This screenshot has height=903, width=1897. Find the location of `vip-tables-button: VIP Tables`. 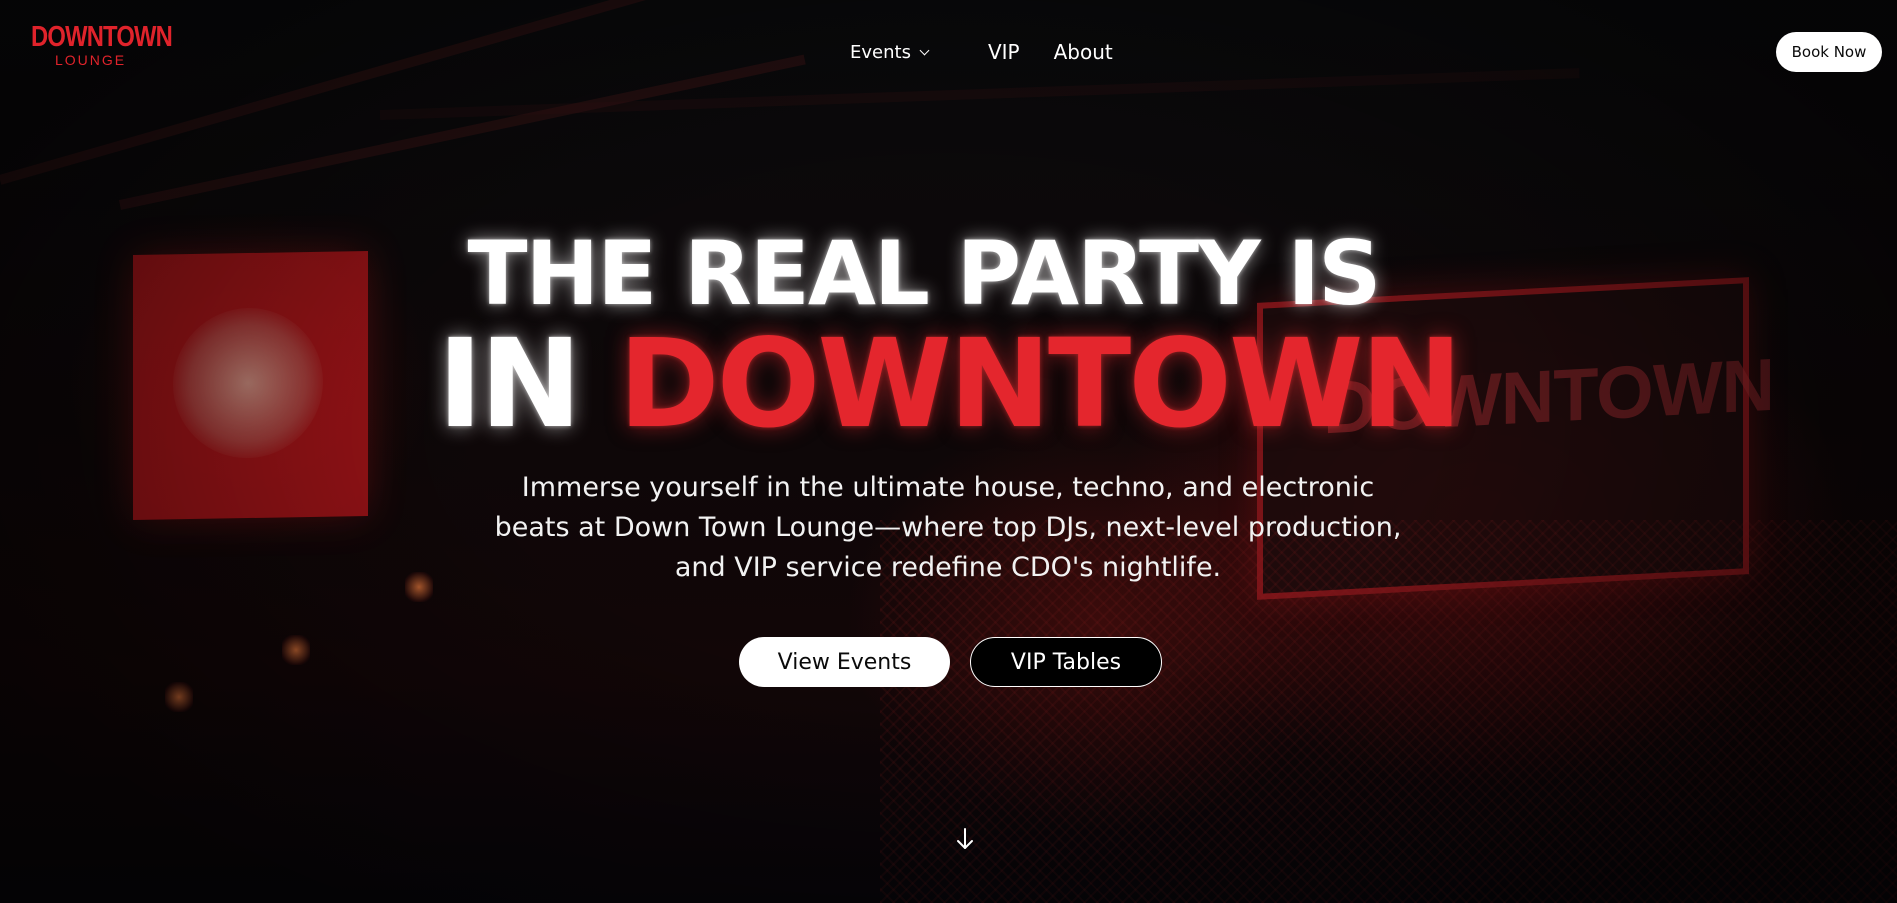

vip-tables-button: VIP Tables is located at coordinates (1066, 662).